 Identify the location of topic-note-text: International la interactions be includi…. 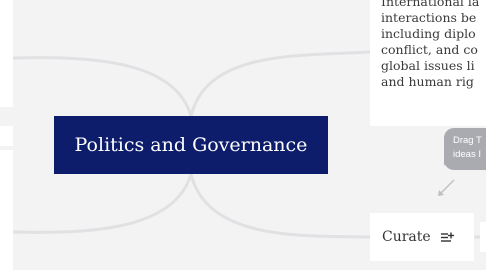
(430, 44).